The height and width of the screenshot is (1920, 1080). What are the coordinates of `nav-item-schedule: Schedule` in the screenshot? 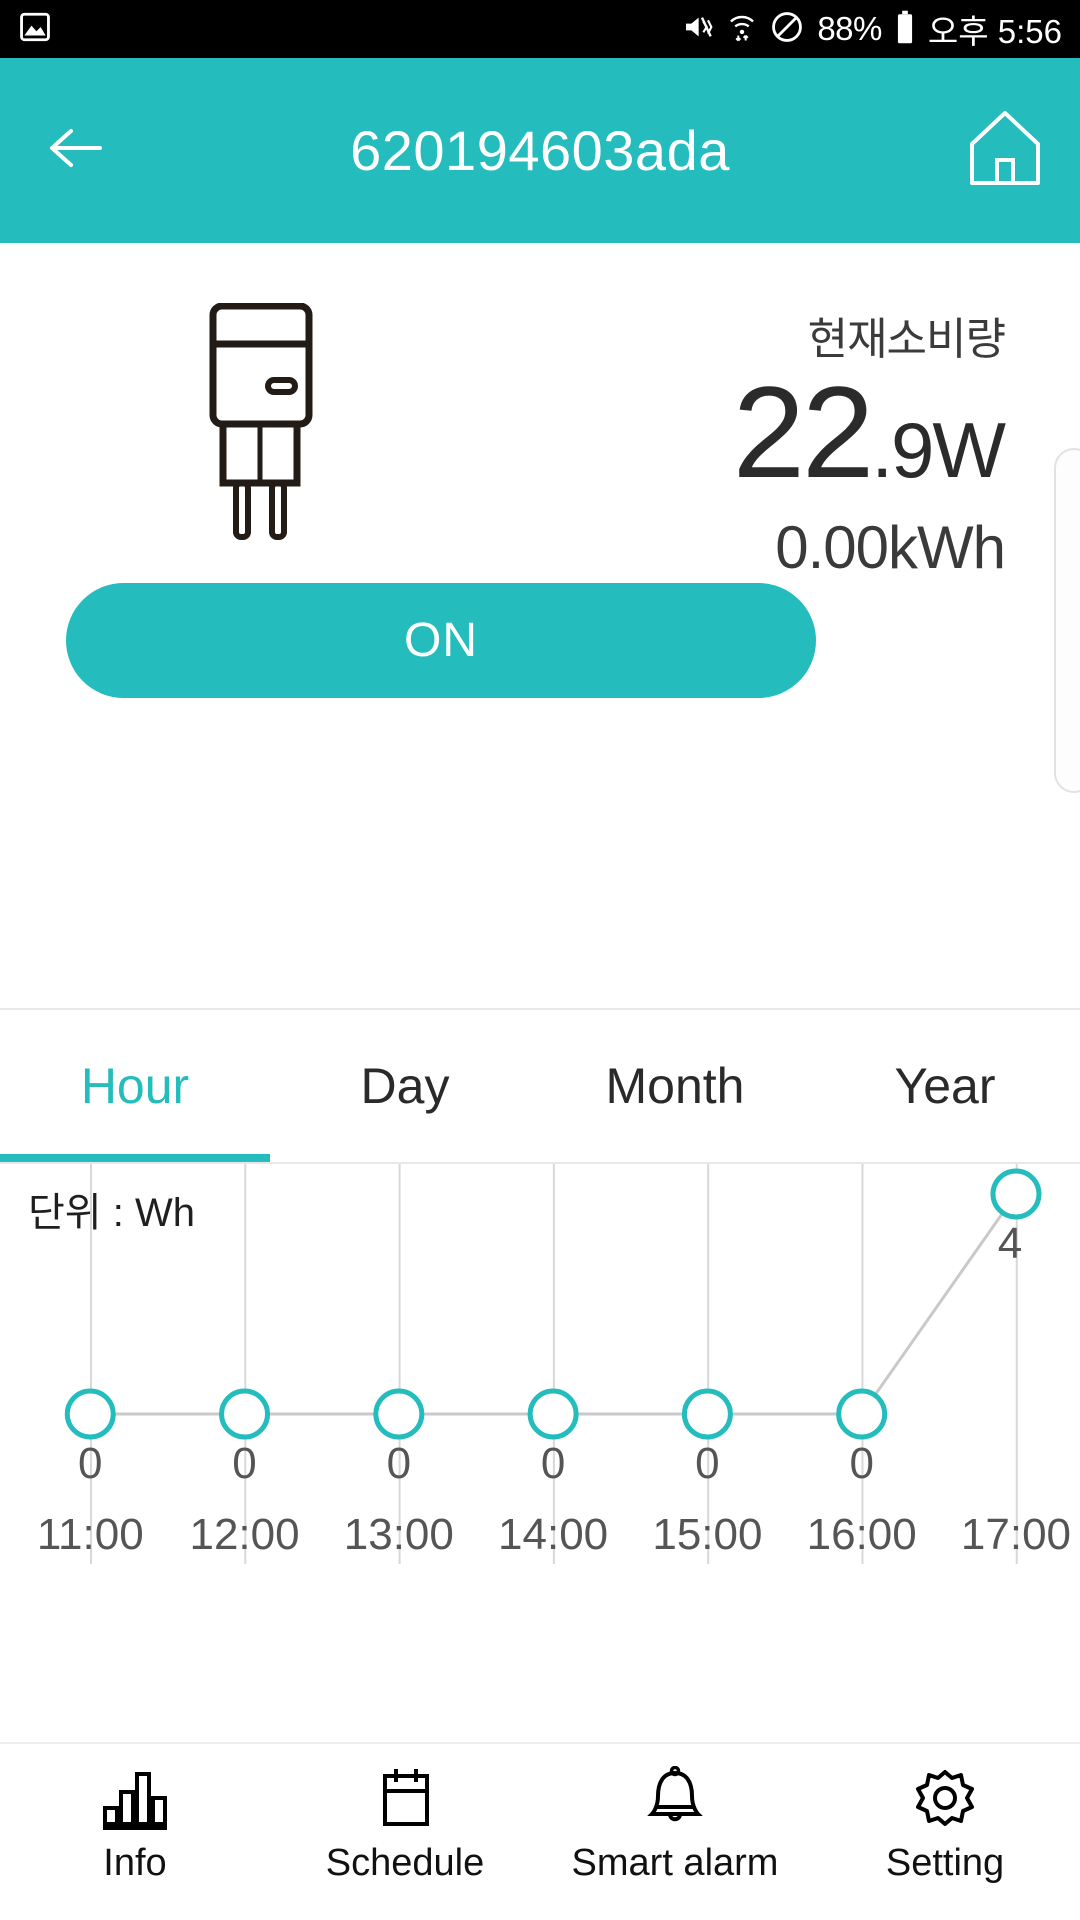 It's located at (405, 1823).